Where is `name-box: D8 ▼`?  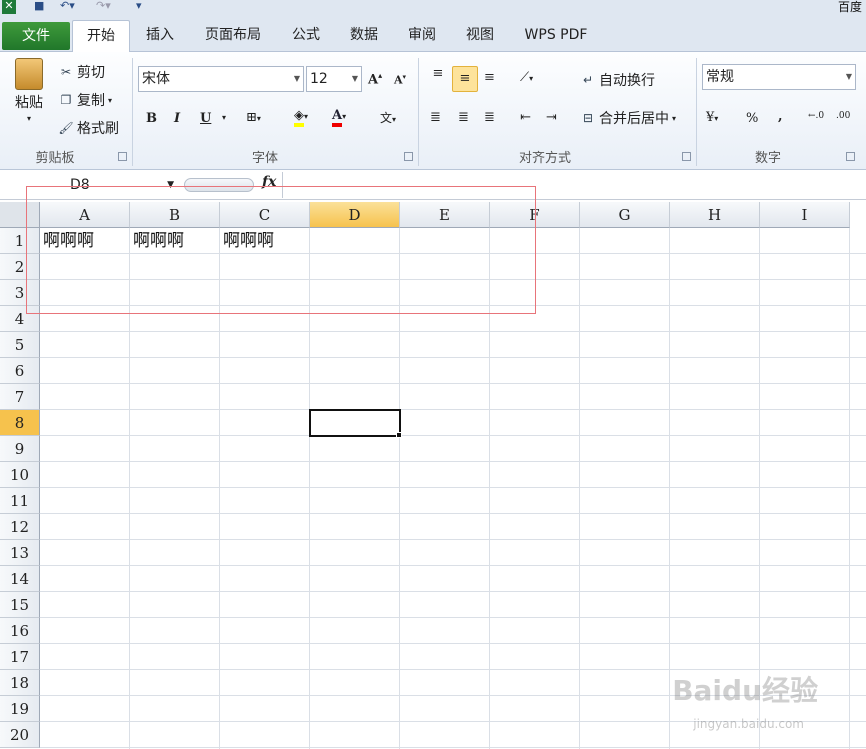 name-box: D8 ▼ is located at coordinates (90, 185).